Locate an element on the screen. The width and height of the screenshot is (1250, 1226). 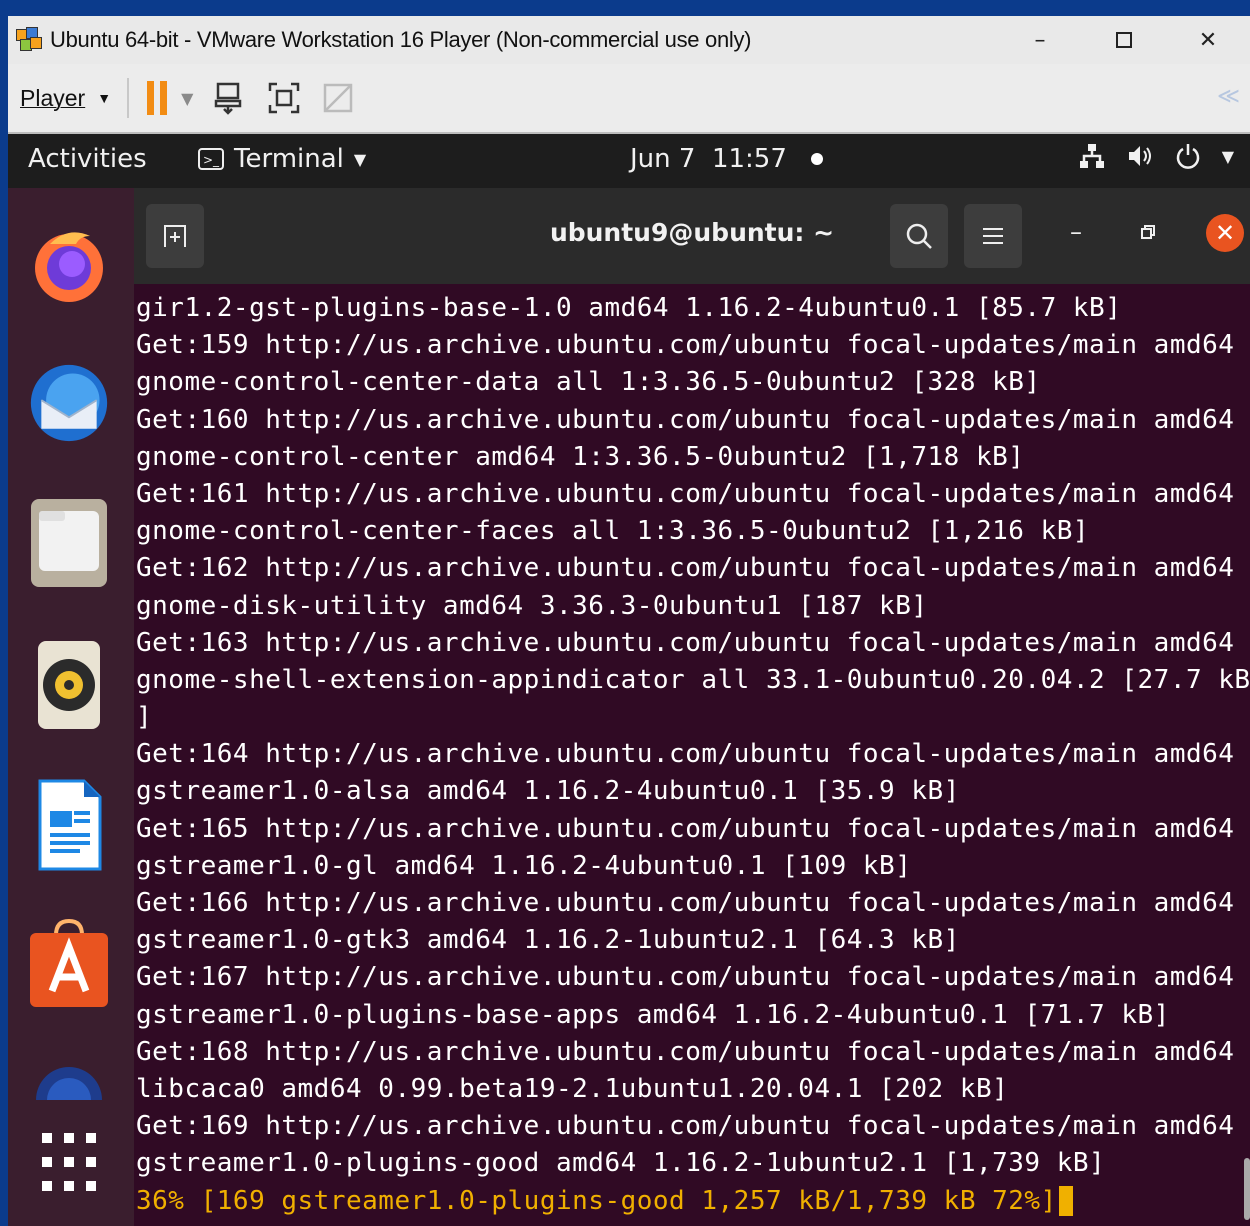
clock-button: Jun 7 11:57 is located at coordinates (726, 159).